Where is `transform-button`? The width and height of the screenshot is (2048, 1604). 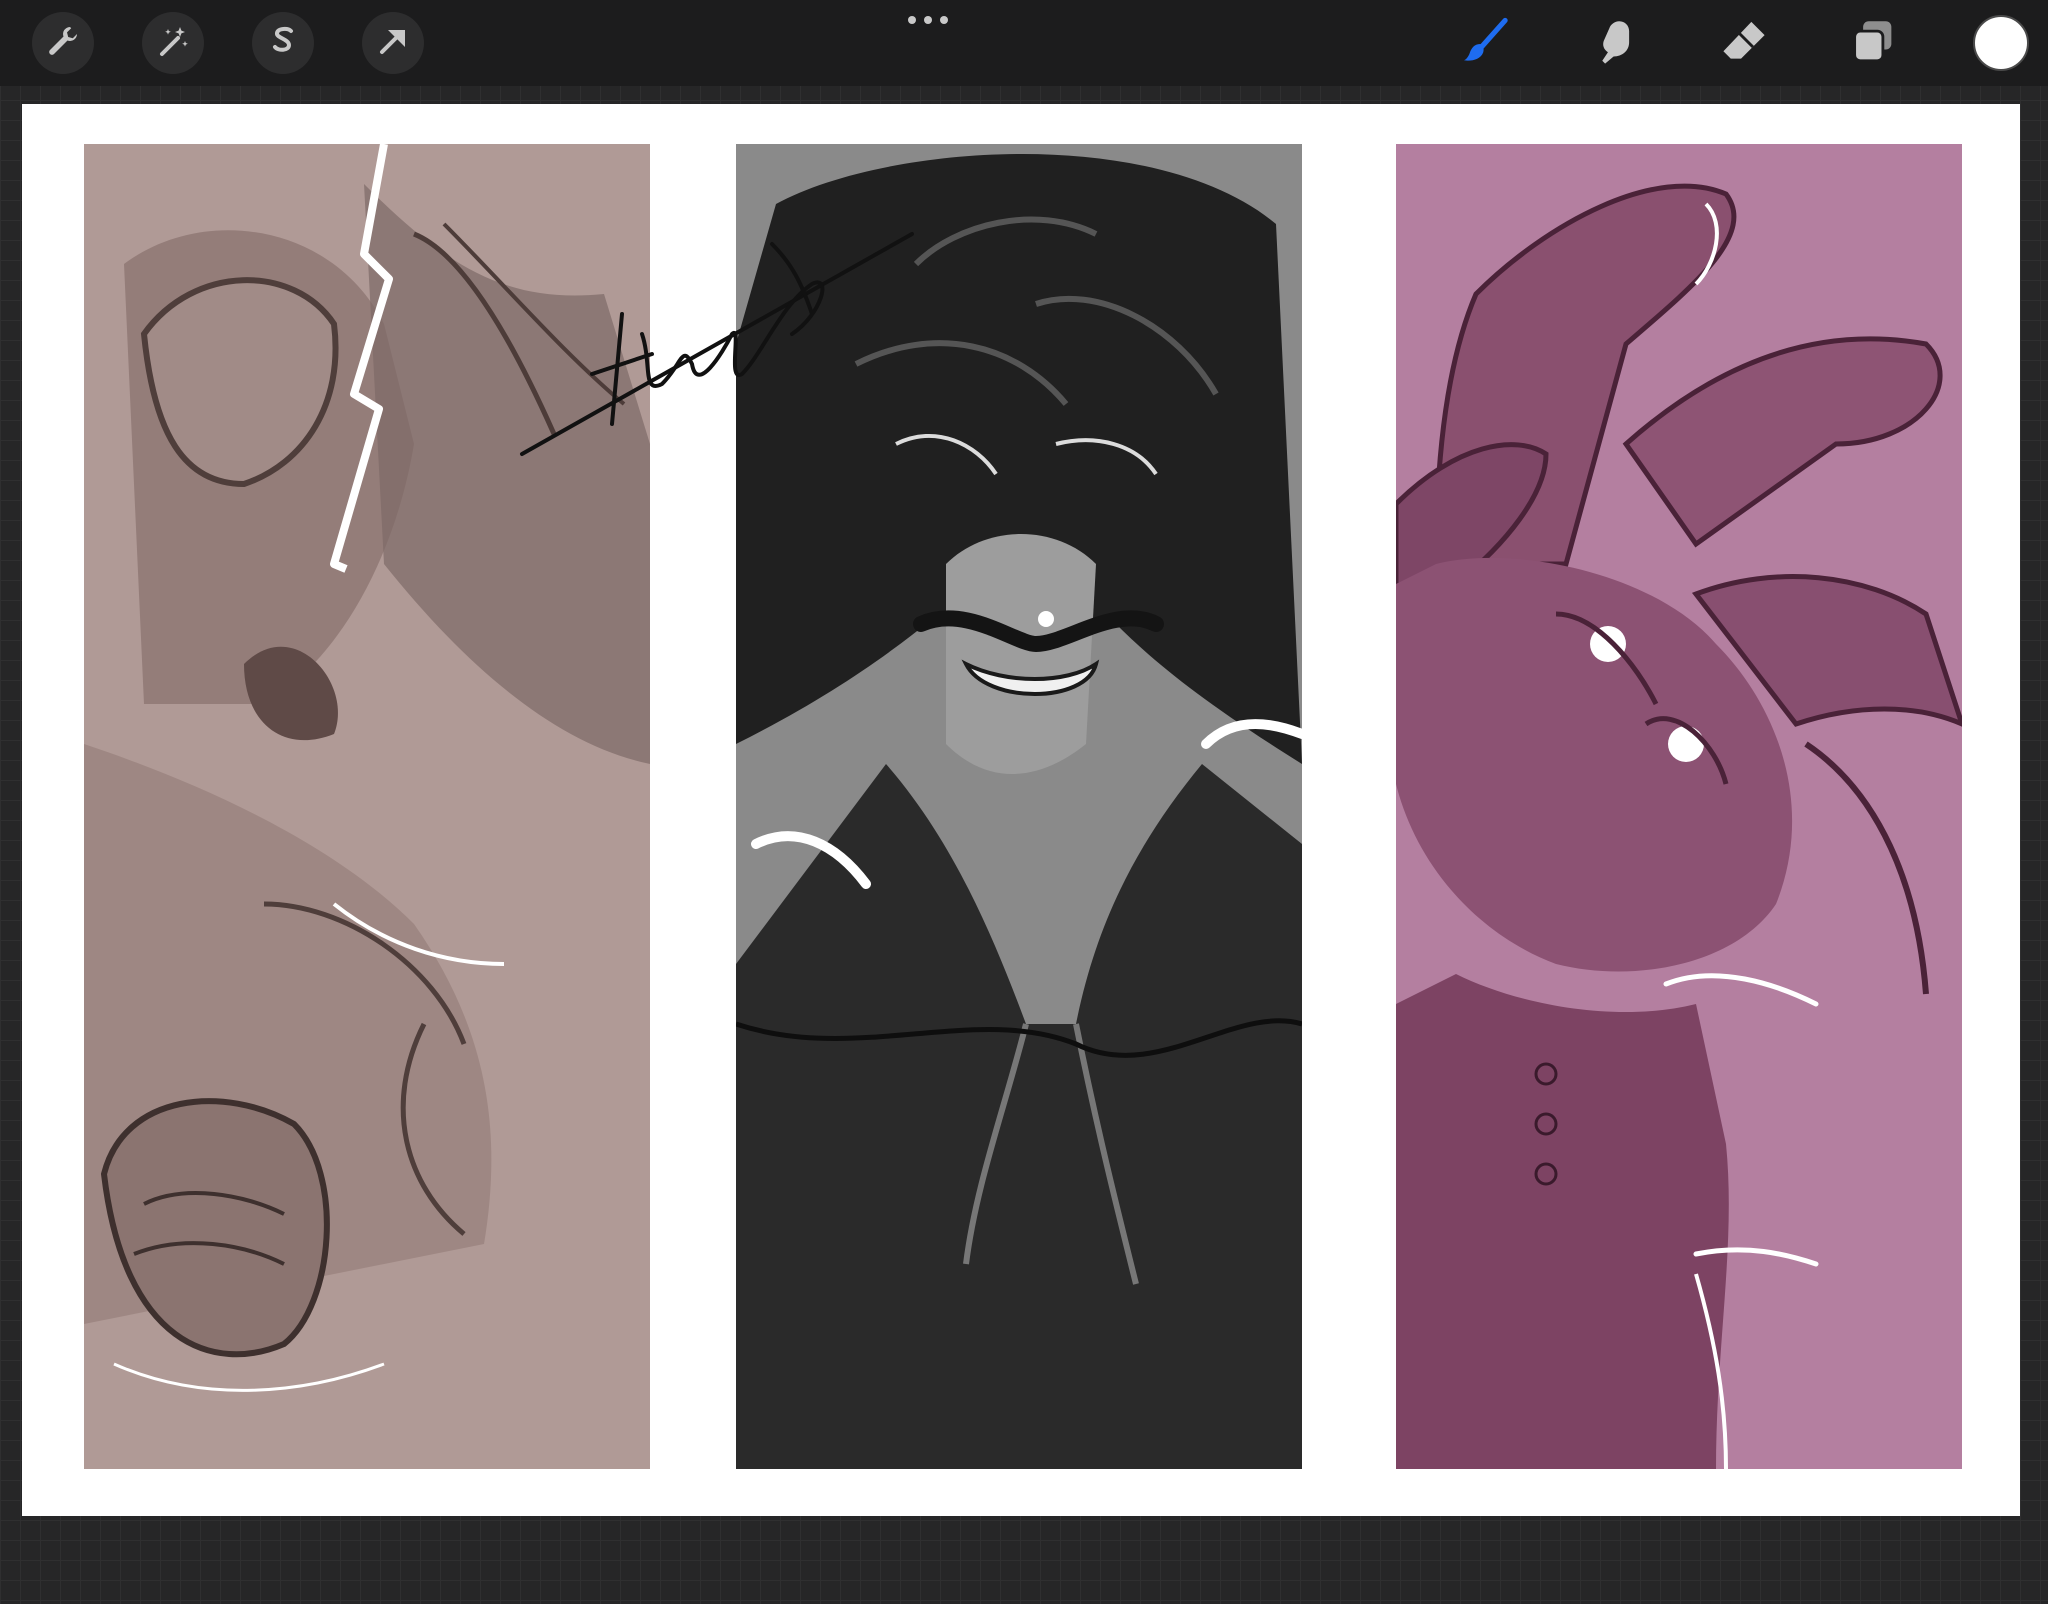
transform-button is located at coordinates (393, 43).